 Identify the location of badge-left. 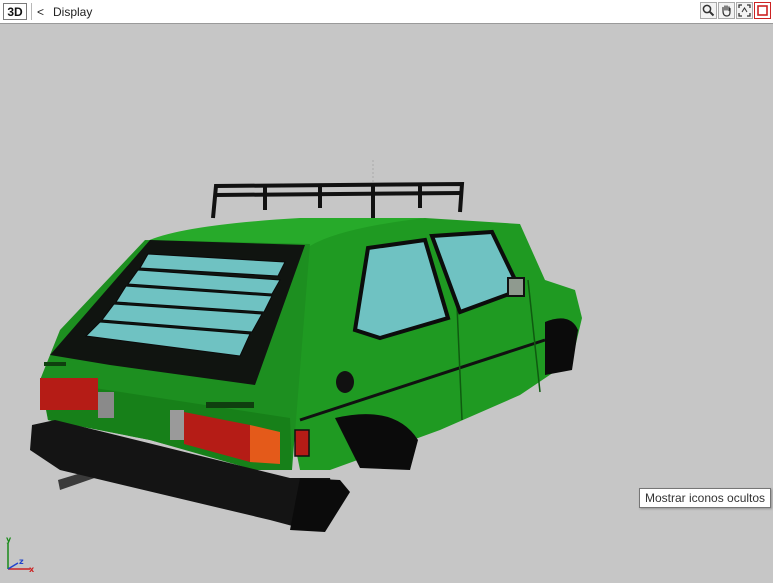
(55, 364).